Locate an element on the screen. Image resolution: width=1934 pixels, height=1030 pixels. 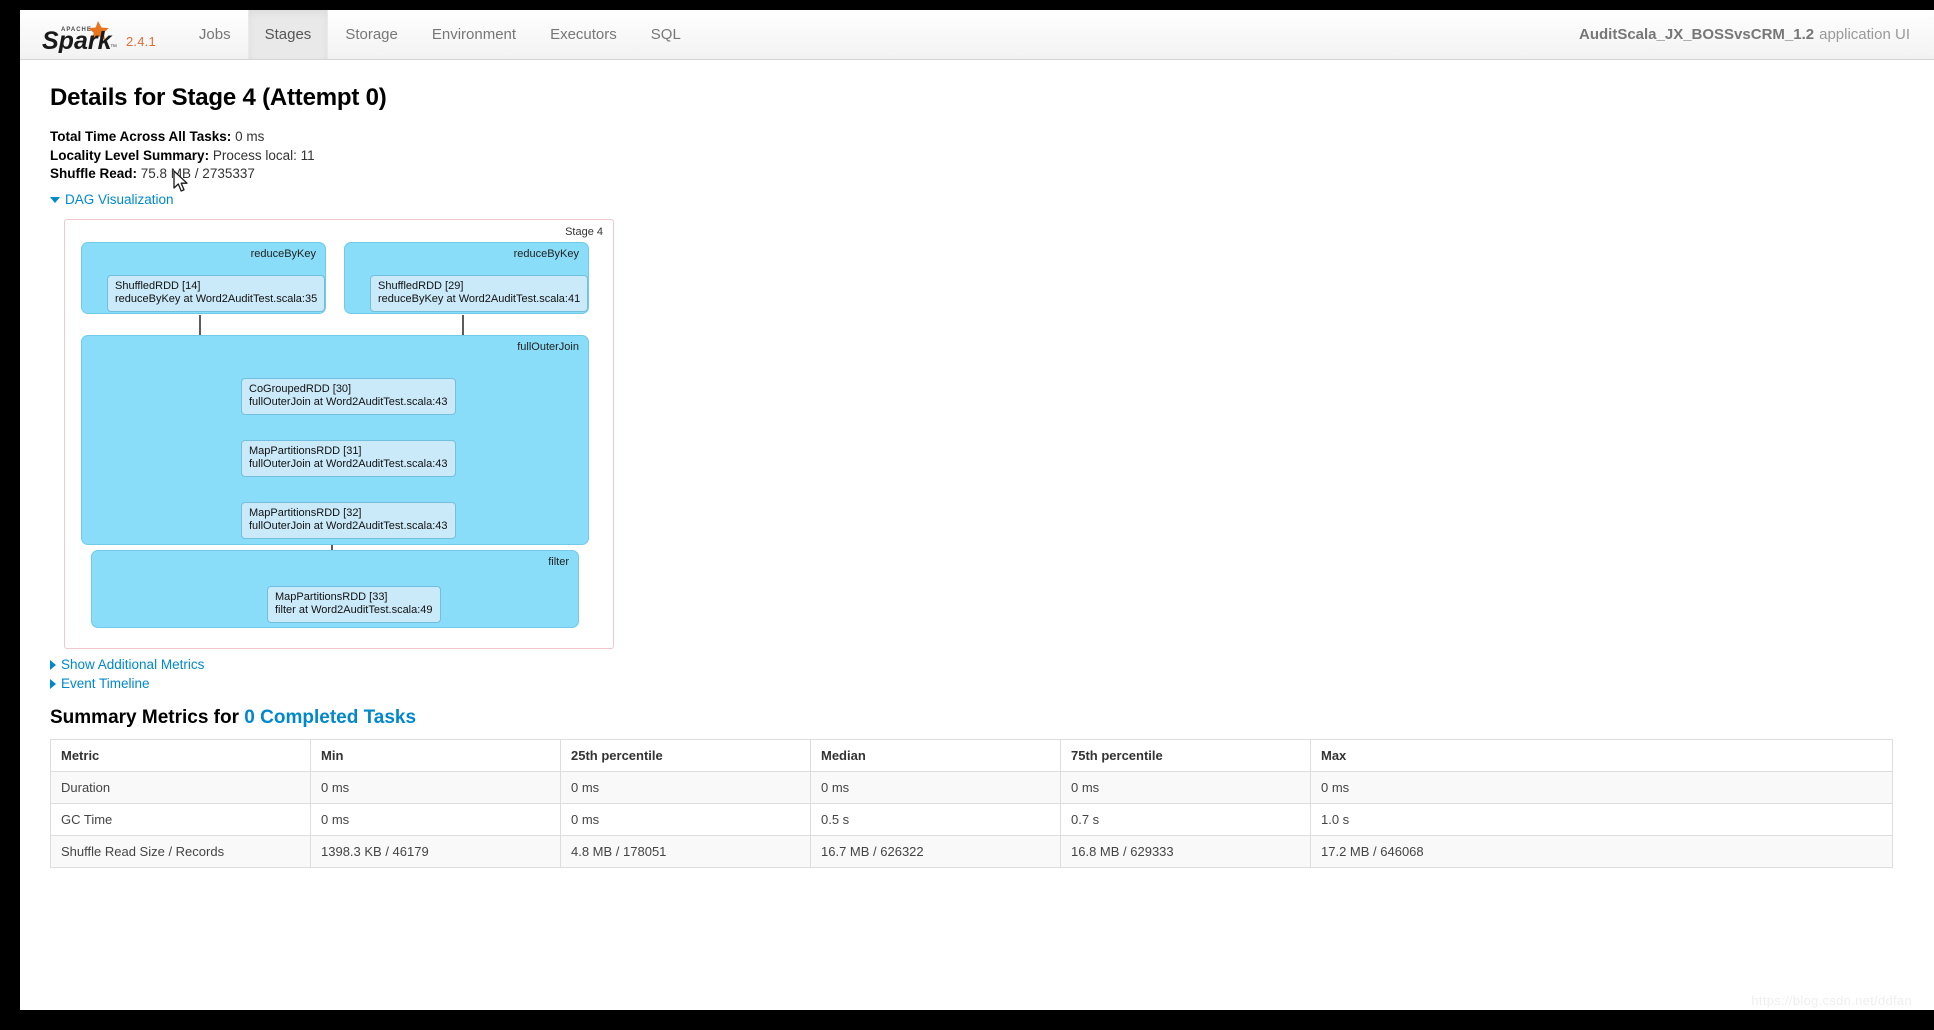
column-header-max: Max is located at coordinates (1601, 755).